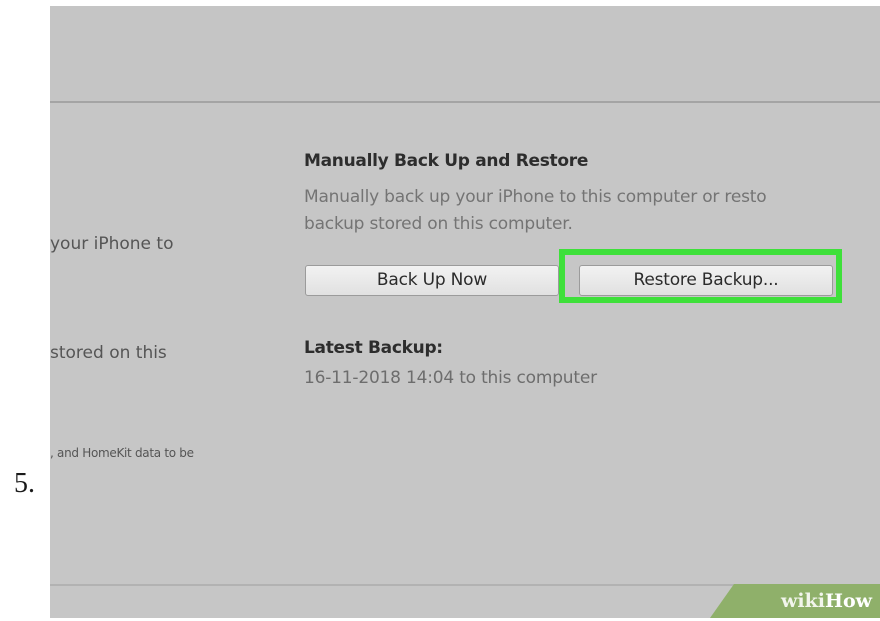  What do you see at coordinates (450, 378) in the screenshot?
I see `latest-backup-value: 16-11-2018 14:04 to this computer` at bounding box center [450, 378].